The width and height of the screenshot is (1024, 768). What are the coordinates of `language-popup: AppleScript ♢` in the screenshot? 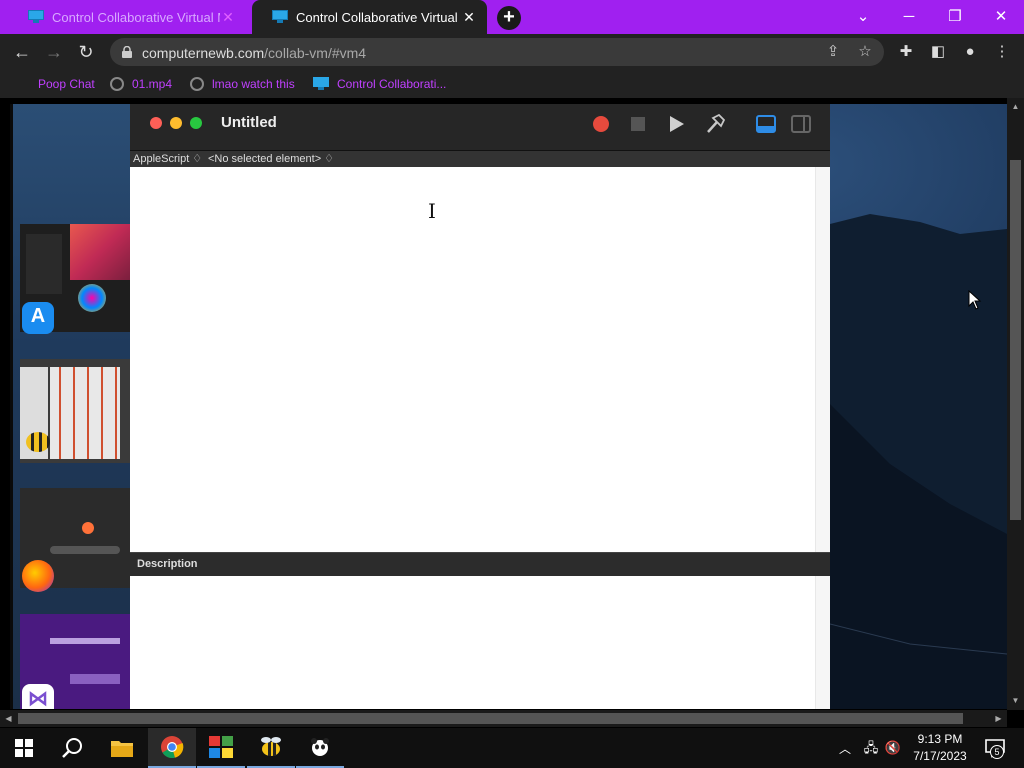 It's located at (167, 158).